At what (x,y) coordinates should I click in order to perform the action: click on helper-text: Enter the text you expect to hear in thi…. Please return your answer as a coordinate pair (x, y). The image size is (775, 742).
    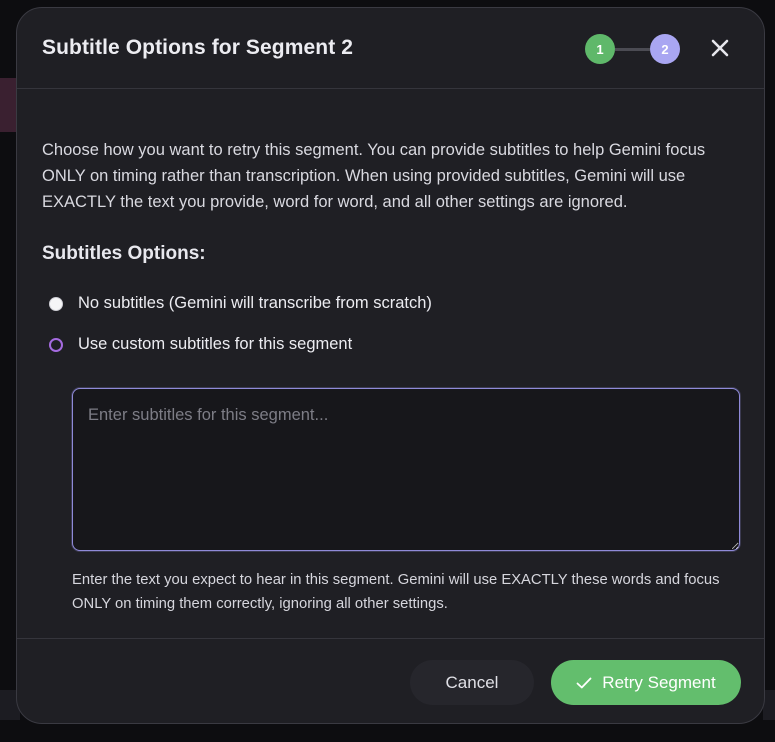
    Looking at the image, I should click on (396, 592).